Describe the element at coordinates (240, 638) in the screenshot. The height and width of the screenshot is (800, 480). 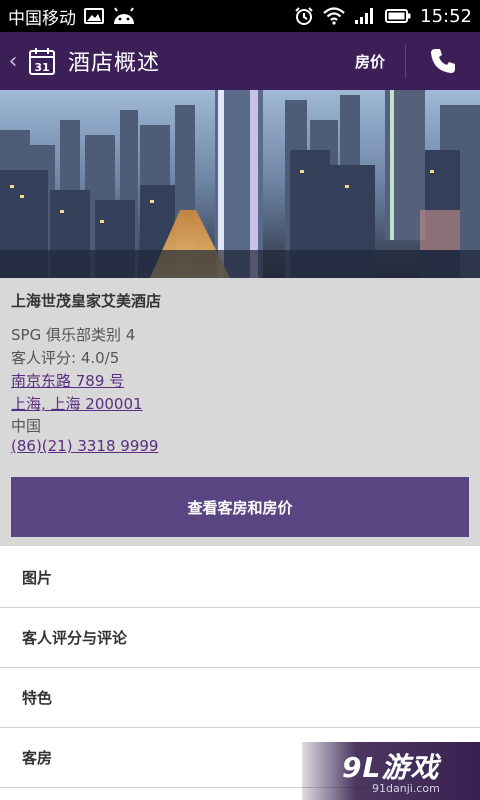
I see `menu-item-reviews: 客人评分与评论` at that location.